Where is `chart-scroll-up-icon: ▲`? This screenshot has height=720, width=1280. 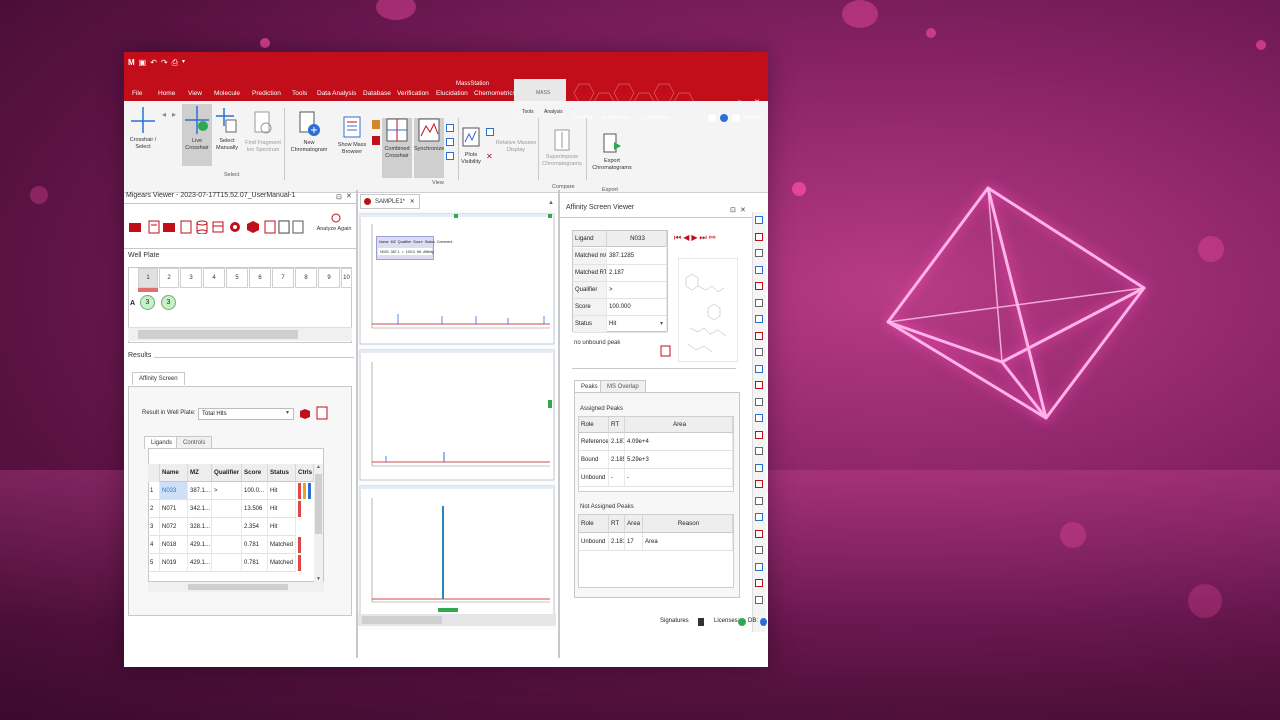 chart-scroll-up-icon: ▲ is located at coordinates (551, 203).